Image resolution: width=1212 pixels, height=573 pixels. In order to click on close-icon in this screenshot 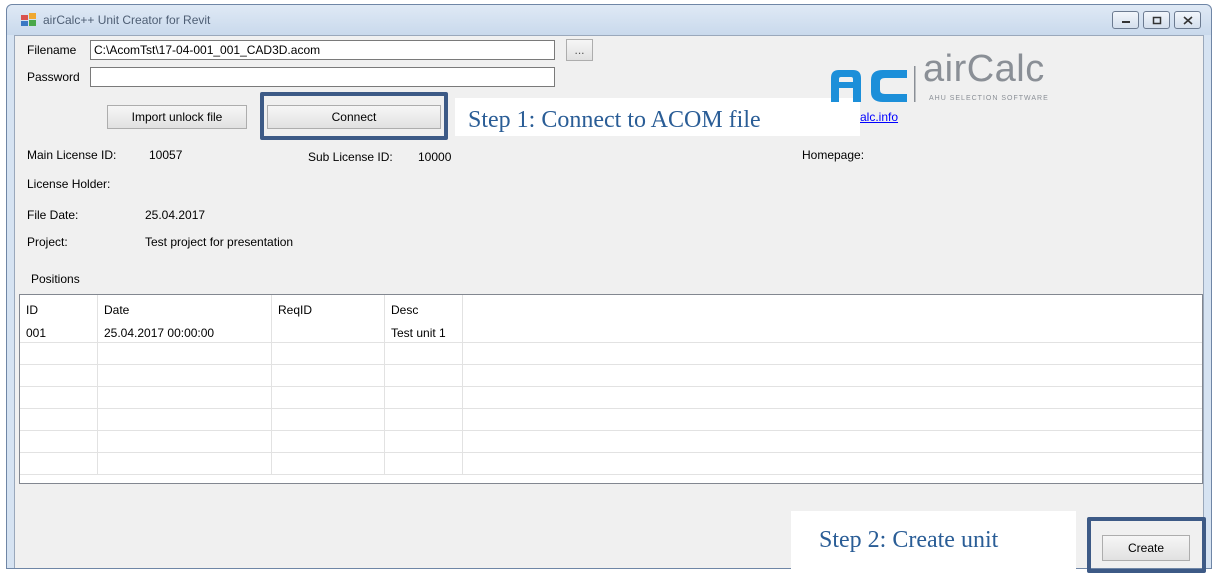, I will do `click(1187, 20)`.